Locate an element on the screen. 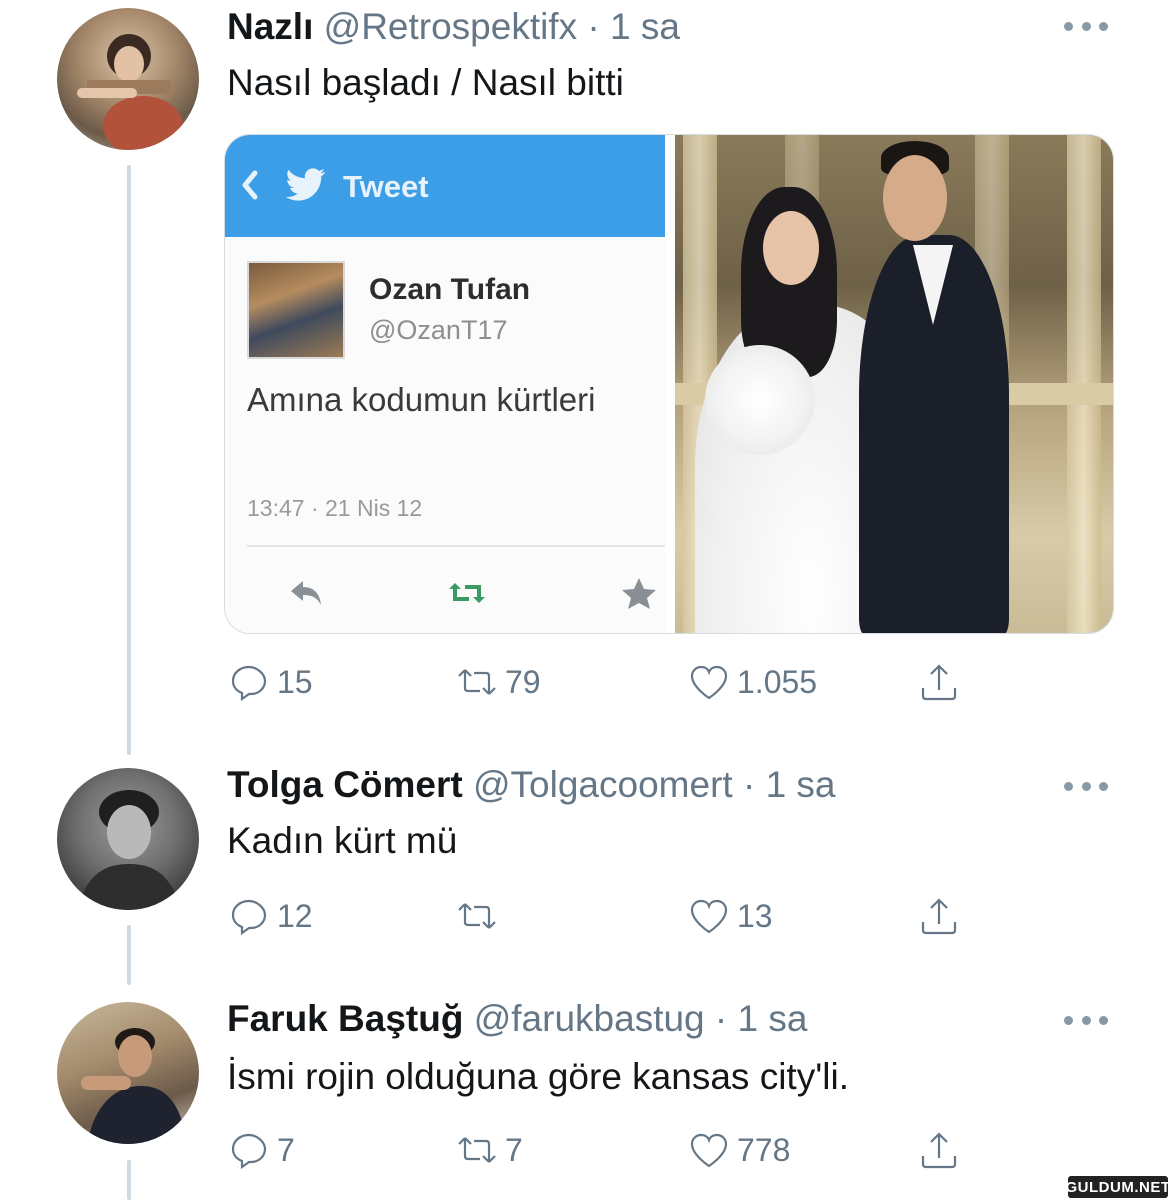  like-count: 1.055 is located at coordinates (777, 681).